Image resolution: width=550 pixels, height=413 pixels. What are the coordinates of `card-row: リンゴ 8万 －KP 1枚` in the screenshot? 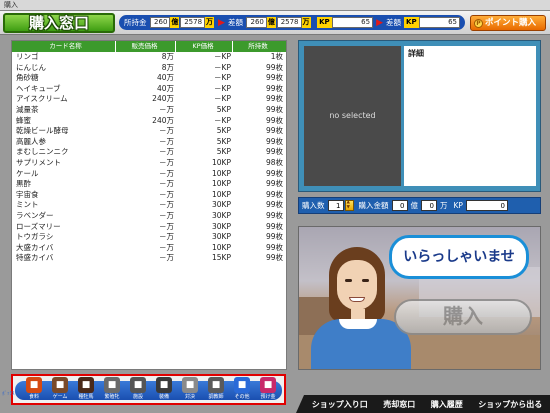 It's located at (149, 57).